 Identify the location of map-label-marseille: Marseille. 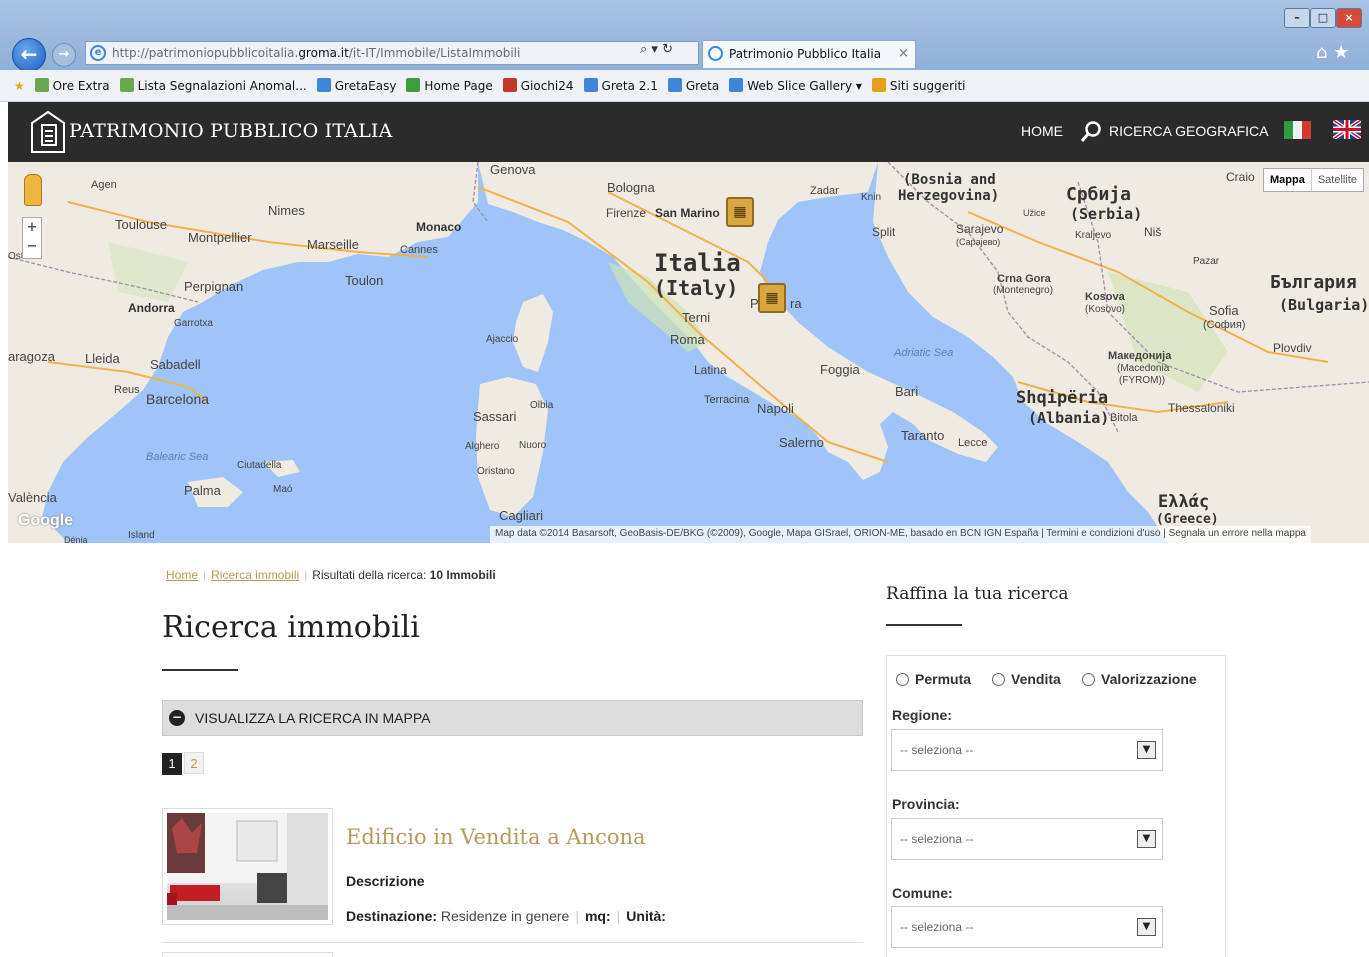
(333, 244).